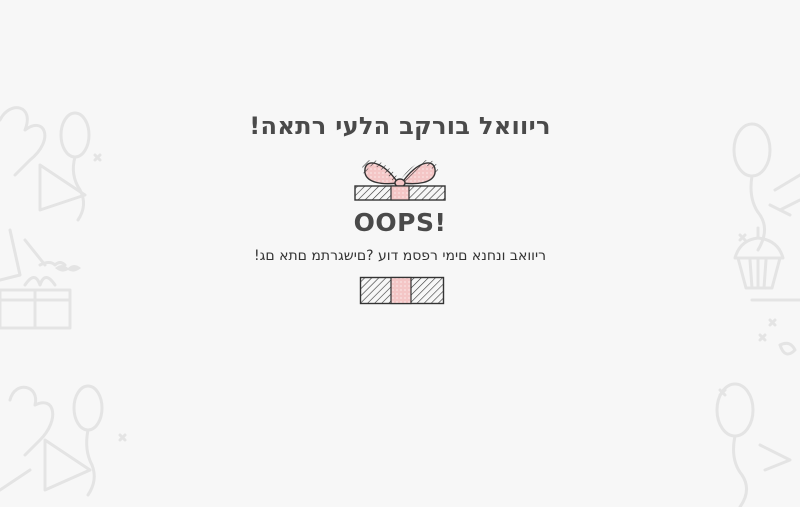 Image resolution: width=800 pixels, height=507 pixels. Describe the element at coordinates (402, 290) in the screenshot. I see `gift-box-icon` at that location.